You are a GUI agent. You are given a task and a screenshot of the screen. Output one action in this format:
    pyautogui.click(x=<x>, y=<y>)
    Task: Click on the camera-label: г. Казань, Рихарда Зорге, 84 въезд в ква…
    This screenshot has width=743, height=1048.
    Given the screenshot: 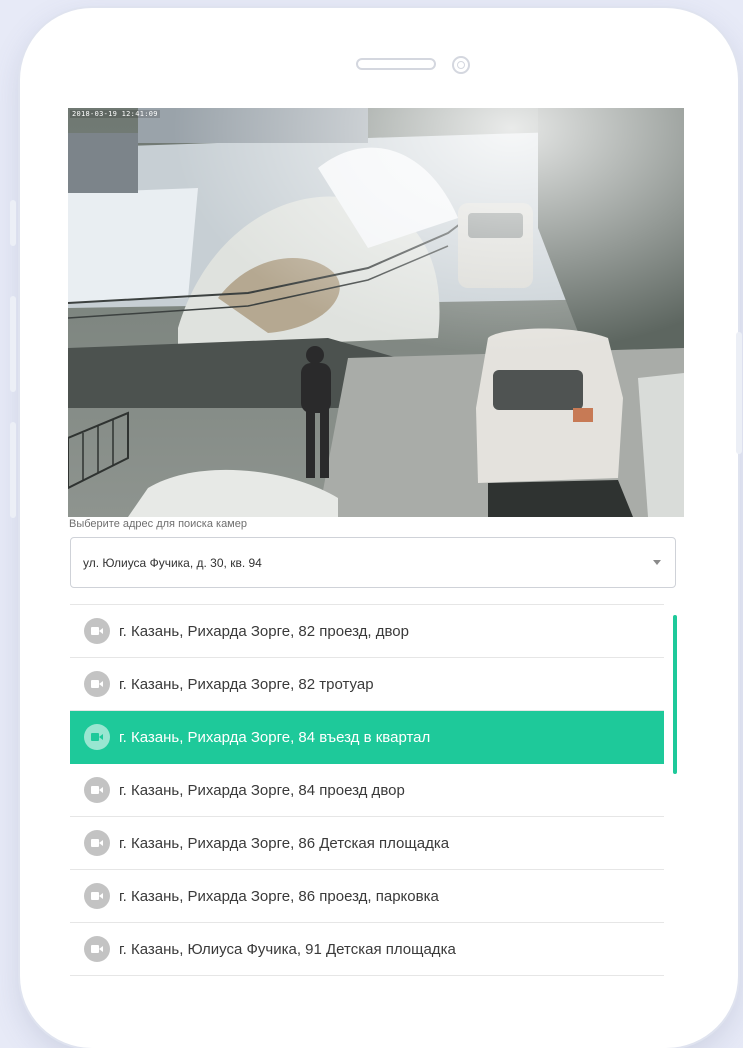 What is the action you would take?
    pyautogui.click(x=275, y=737)
    